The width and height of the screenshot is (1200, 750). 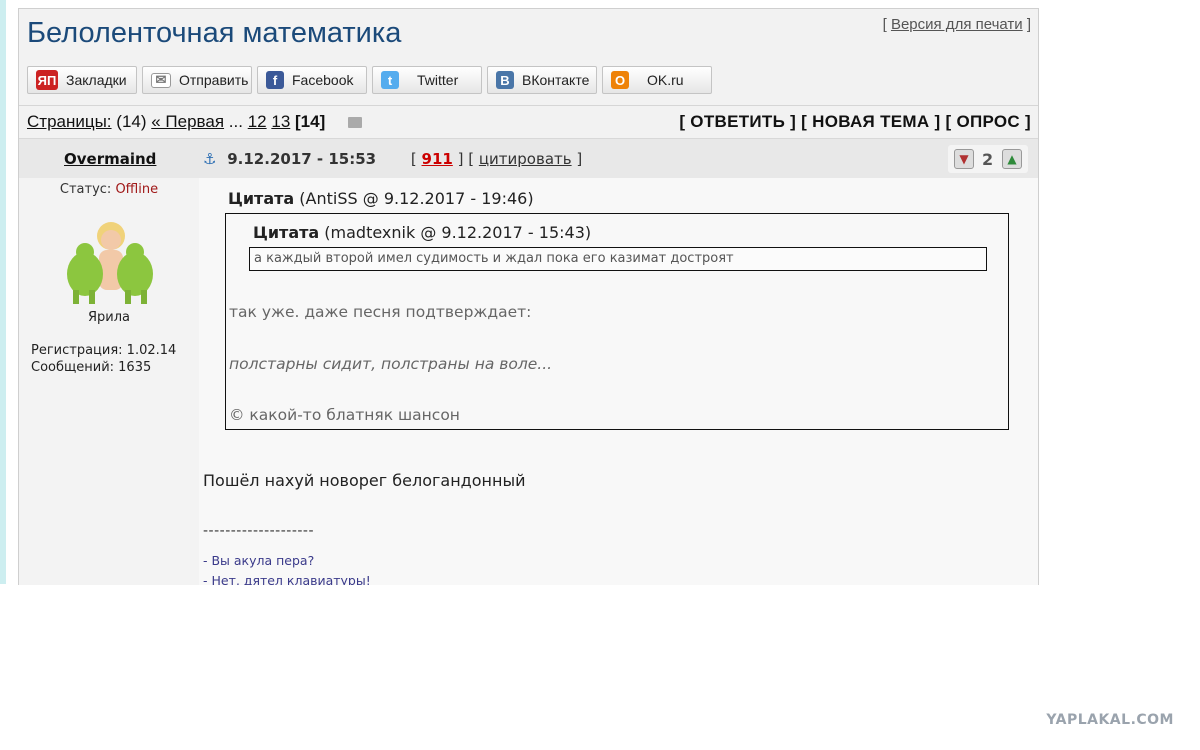 I want to click on topic-actions: [ ОТВЕТИТЬ ] [ НОВАЯ ТЕМА ] [ ОПРОС ], so click(x=855, y=122).